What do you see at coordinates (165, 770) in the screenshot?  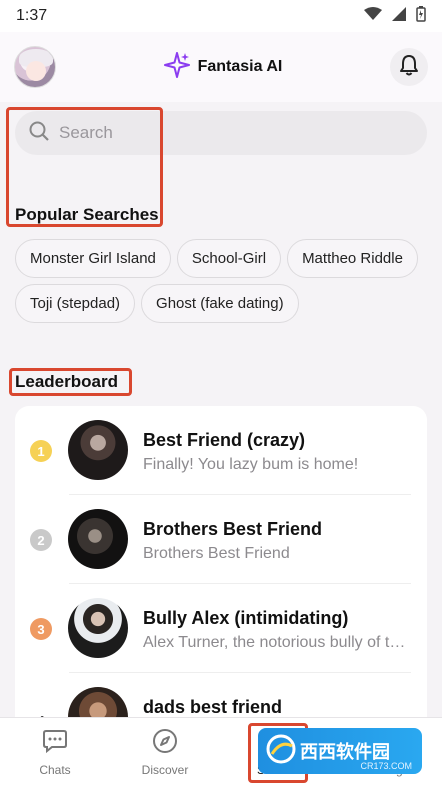 I see `nav-discover-label: Discover` at bounding box center [165, 770].